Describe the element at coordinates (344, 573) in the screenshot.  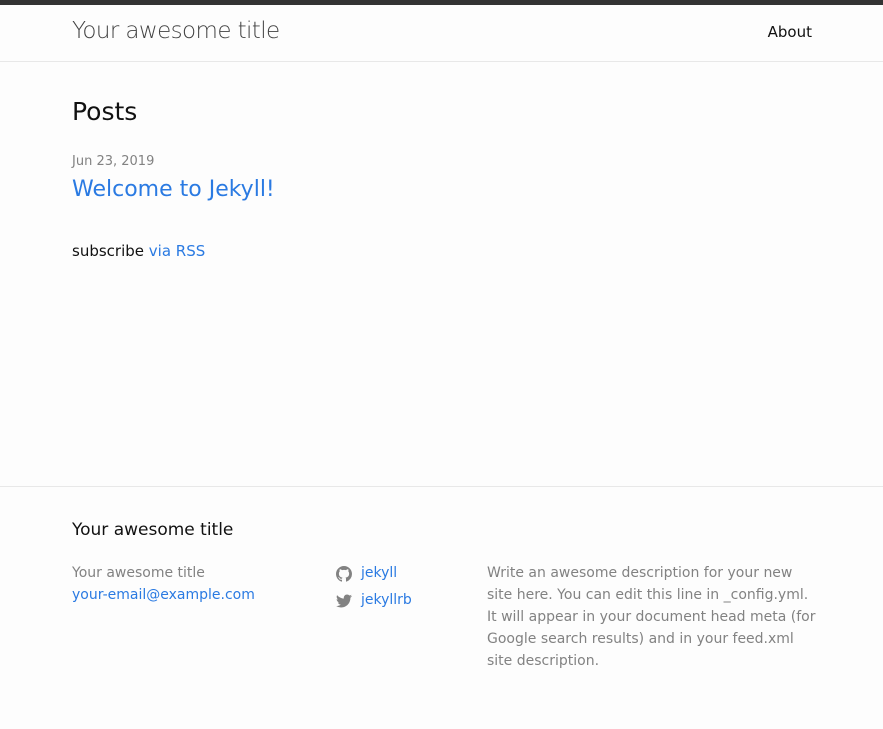
I see `github-icon` at that location.